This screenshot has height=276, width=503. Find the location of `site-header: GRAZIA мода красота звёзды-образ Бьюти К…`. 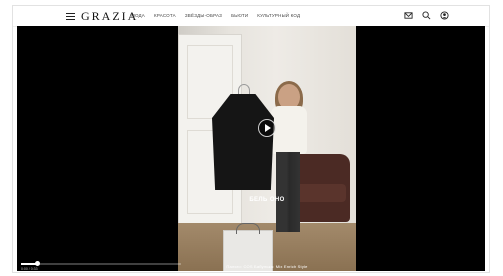

site-header: GRAZIA мода красота звёзды-образ Бьюти К… is located at coordinates (251, 16).